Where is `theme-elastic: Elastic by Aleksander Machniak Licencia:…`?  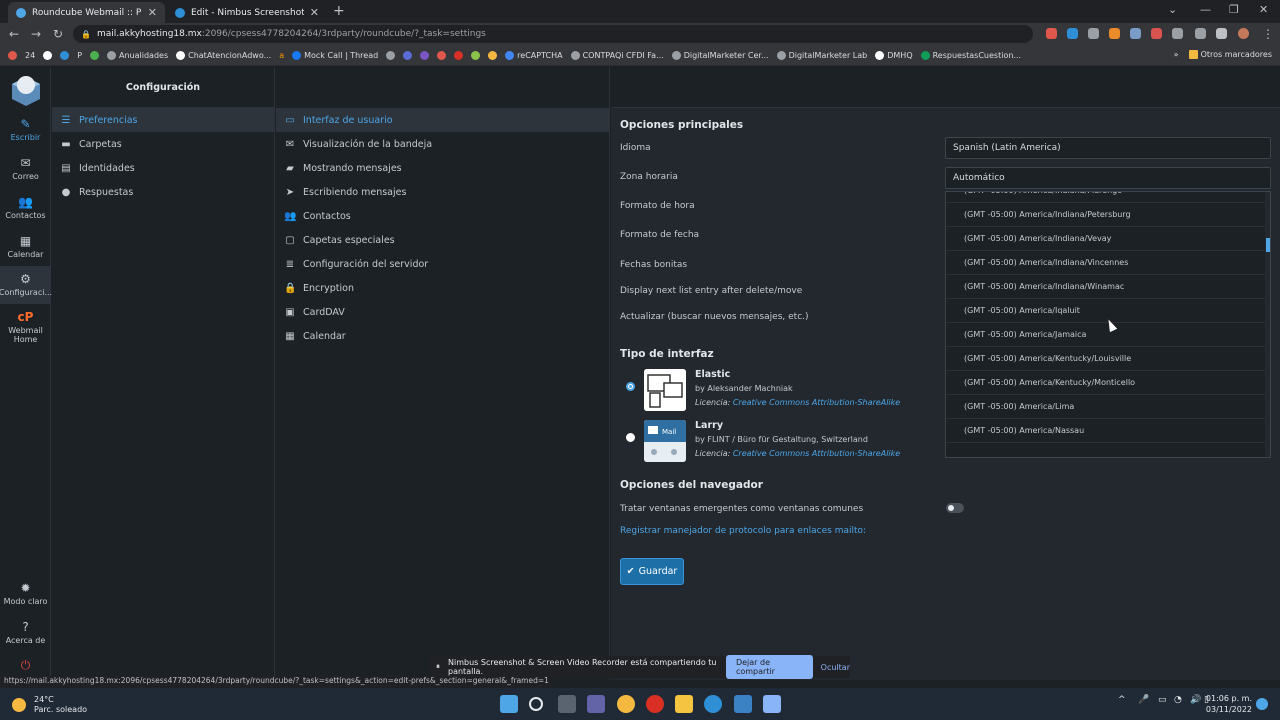 theme-elastic: Elastic by Aleksander Machniak Licencia:… is located at coordinates (780, 392).